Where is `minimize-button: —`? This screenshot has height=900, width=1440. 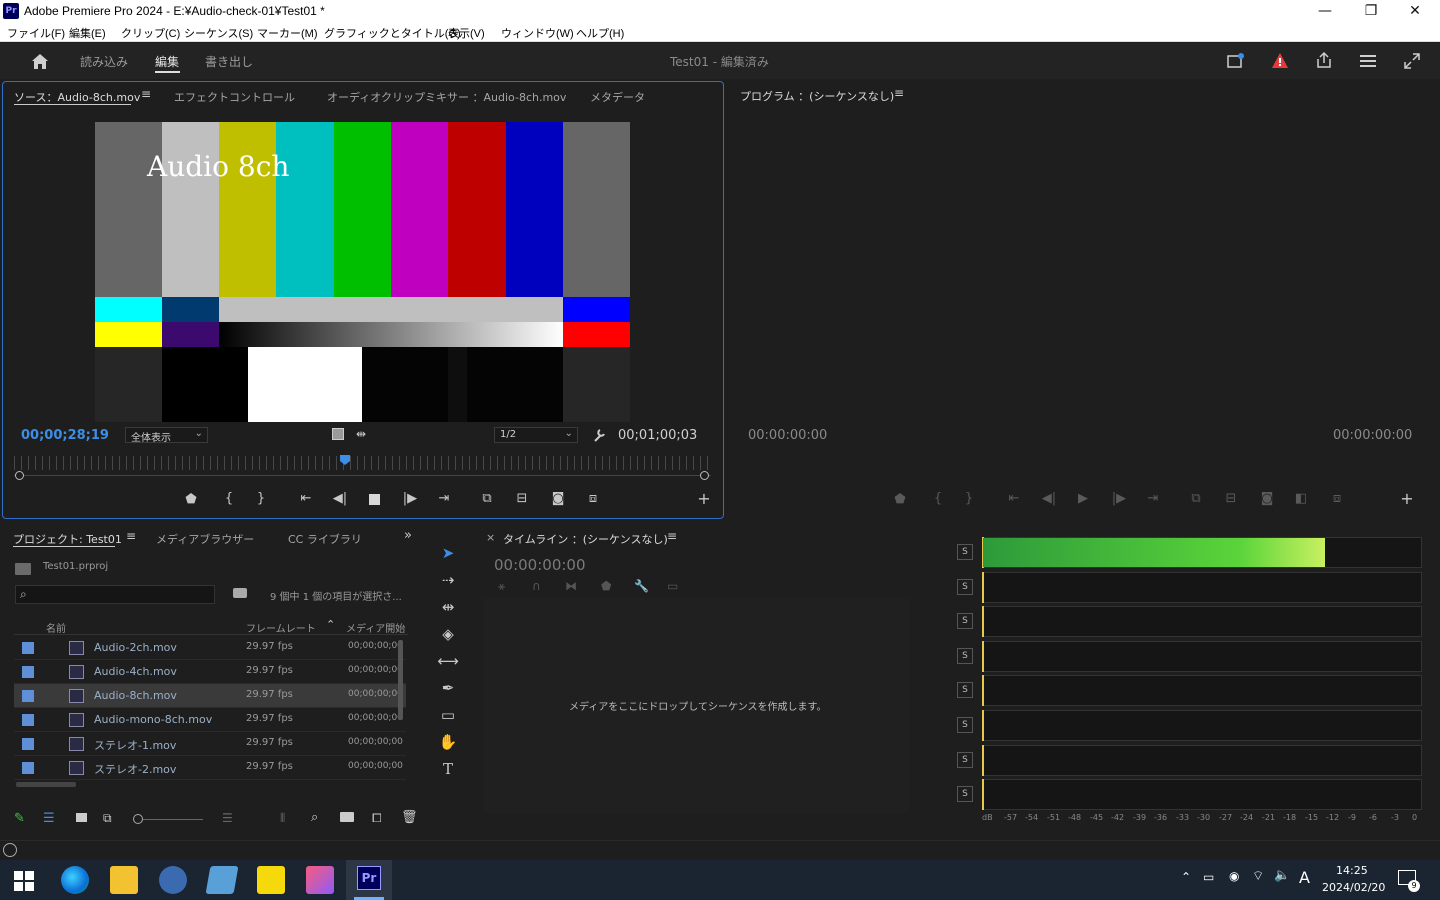 minimize-button: — is located at coordinates (1325, 11).